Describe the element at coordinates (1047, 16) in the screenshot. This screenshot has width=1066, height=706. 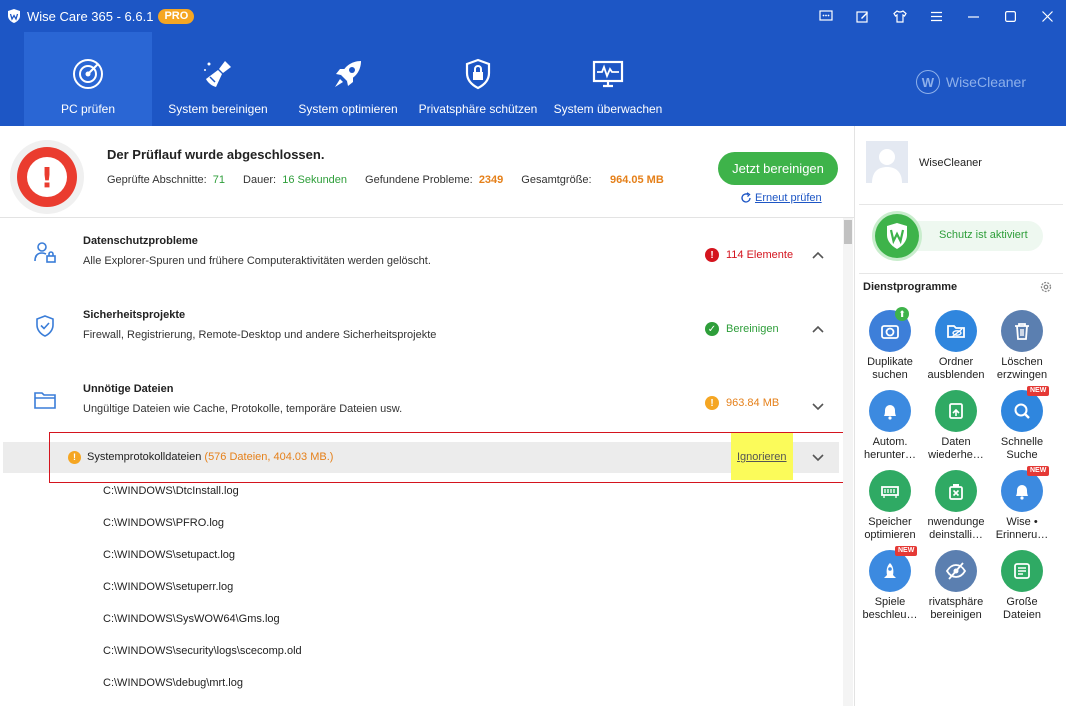
I see `close-icon` at that location.